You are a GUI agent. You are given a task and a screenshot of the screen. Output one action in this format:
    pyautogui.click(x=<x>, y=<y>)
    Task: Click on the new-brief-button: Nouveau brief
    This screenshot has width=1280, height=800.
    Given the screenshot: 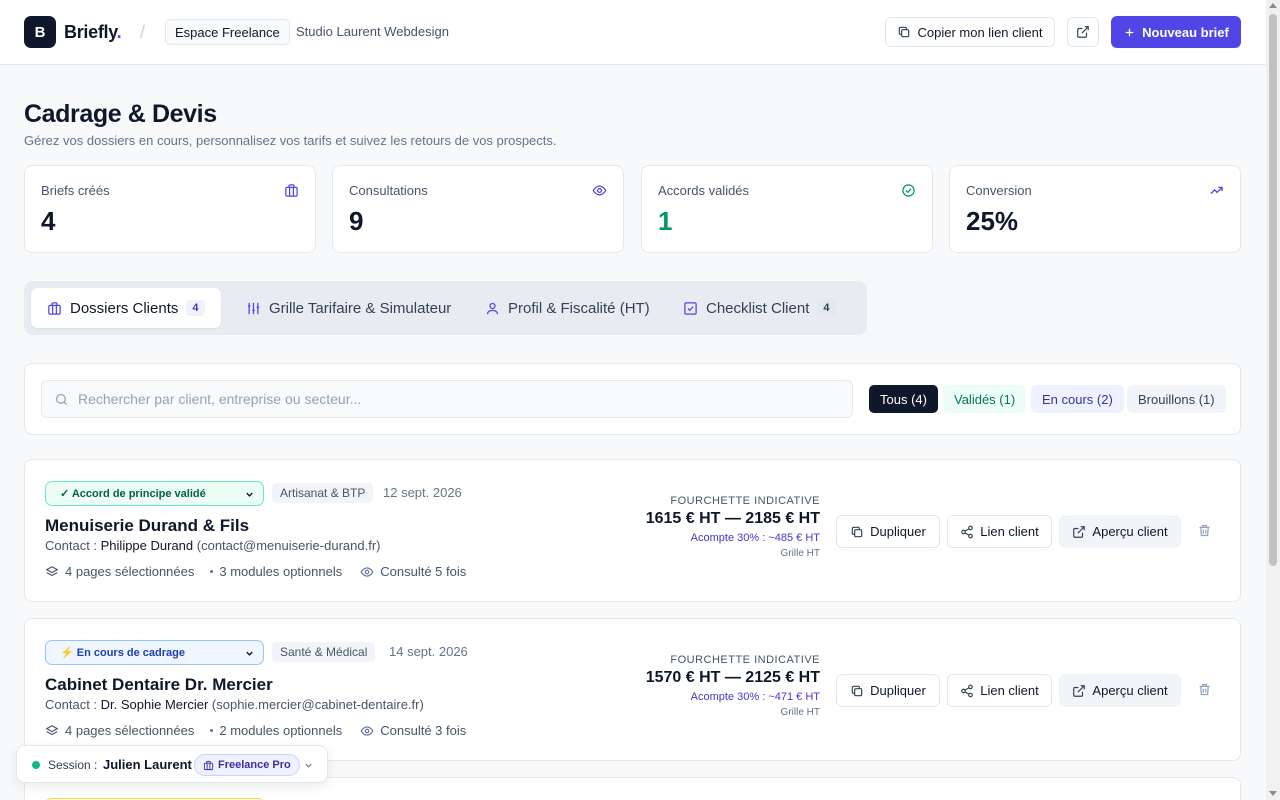 What is the action you would take?
    pyautogui.click(x=1176, y=32)
    